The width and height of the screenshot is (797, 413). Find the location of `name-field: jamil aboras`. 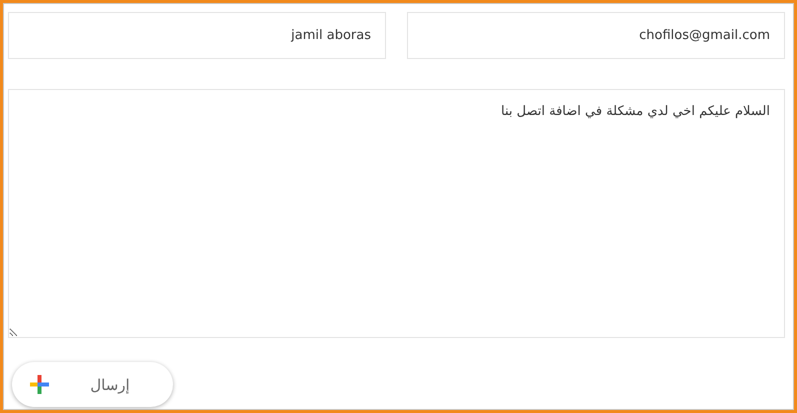

name-field: jamil aboras is located at coordinates (197, 35).